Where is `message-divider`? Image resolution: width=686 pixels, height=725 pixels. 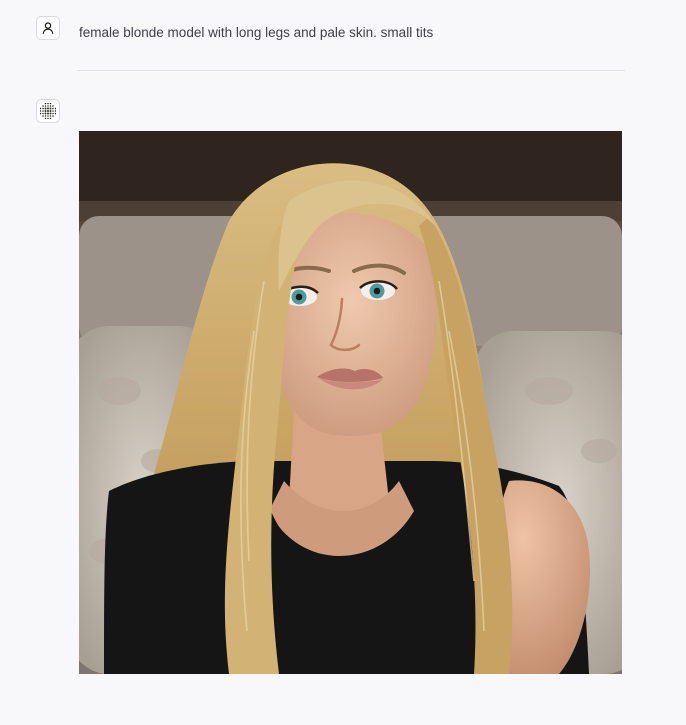
message-divider is located at coordinates (351, 70).